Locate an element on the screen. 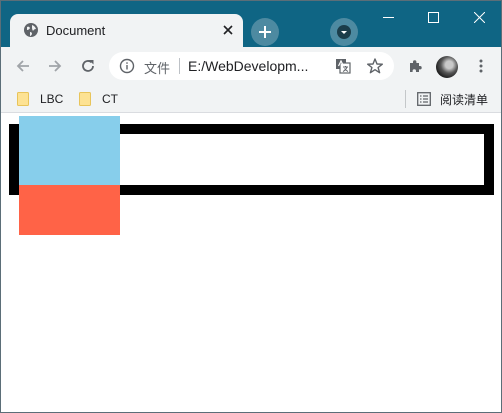 The height and width of the screenshot is (413, 502). bookmarks-bar: LBC CT 阅读清单 is located at coordinates (251, 99).